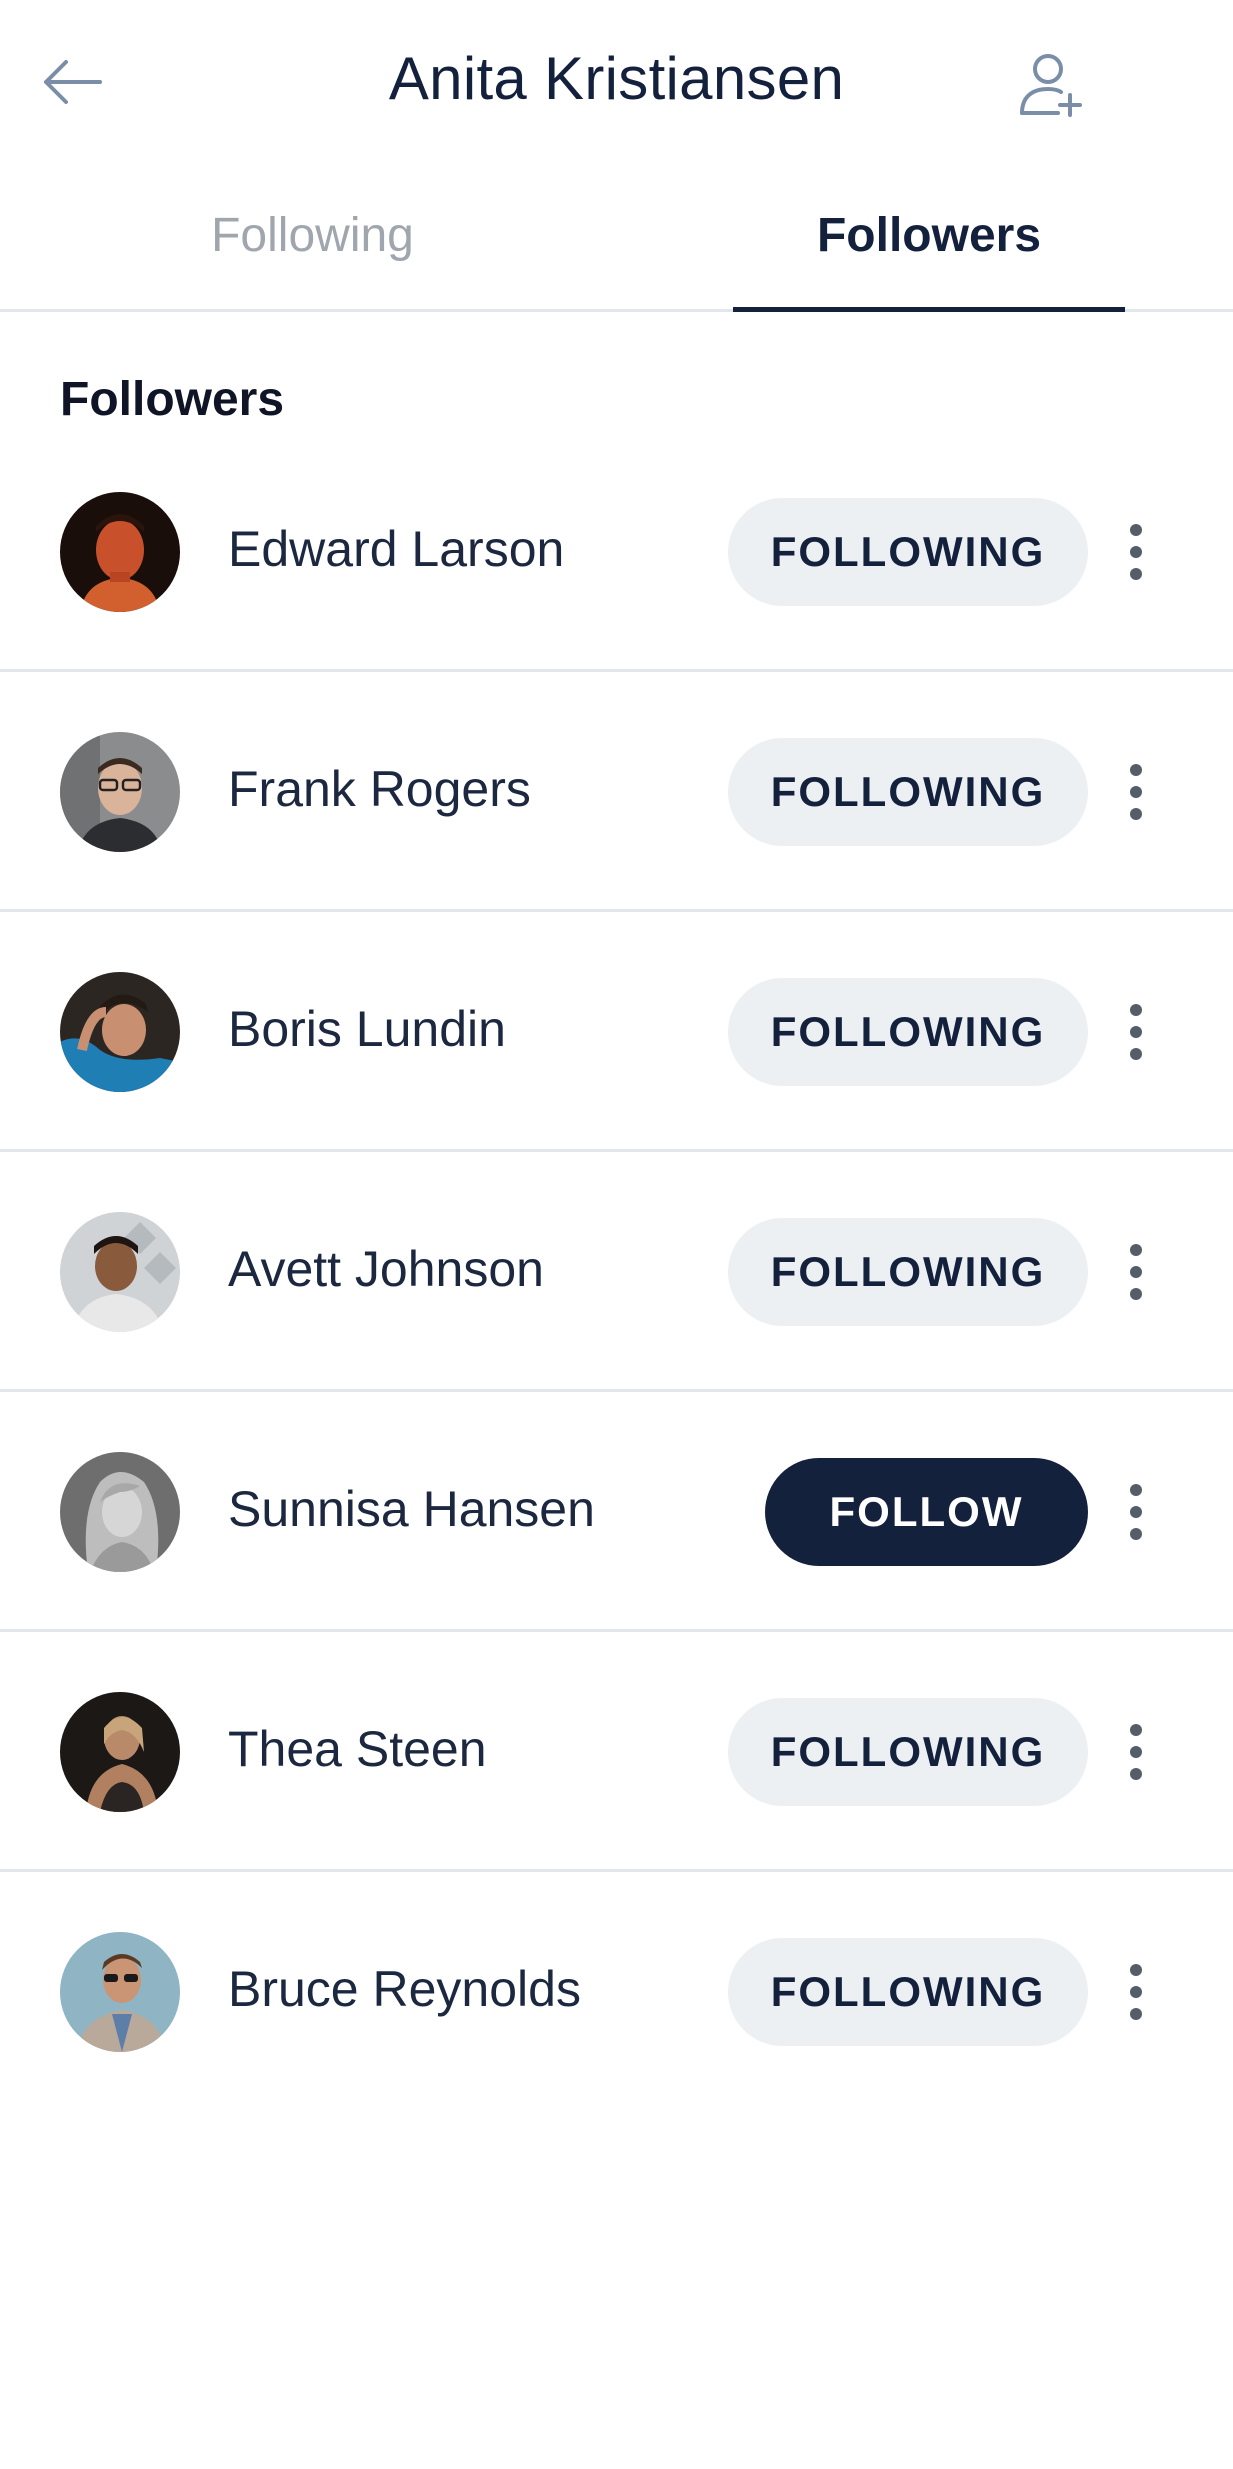  Describe the element at coordinates (411, 1509) in the screenshot. I see `follower-name: Sunnisa Hansen` at that location.